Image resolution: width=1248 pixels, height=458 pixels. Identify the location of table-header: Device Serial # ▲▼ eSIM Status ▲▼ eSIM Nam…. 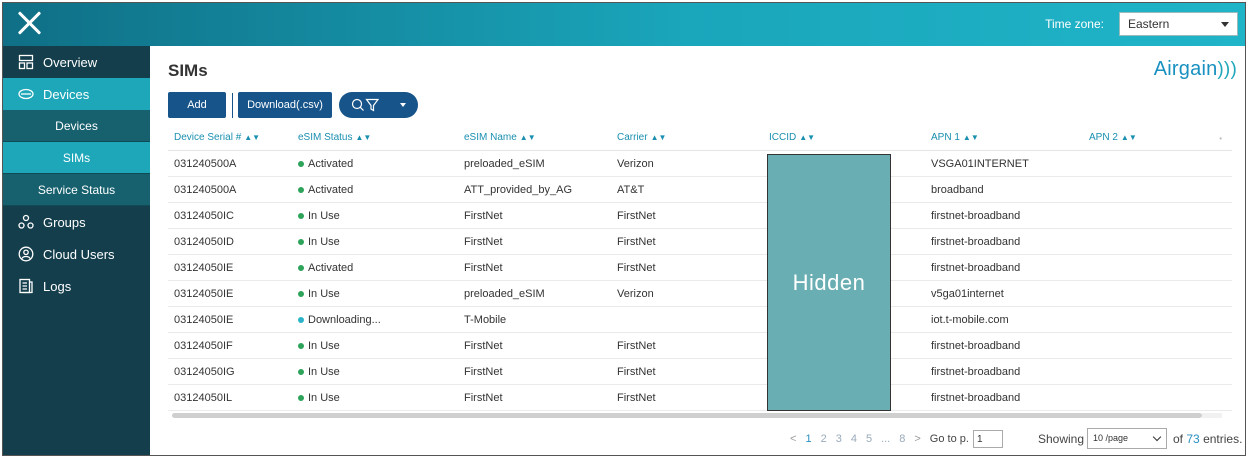
(700, 138).